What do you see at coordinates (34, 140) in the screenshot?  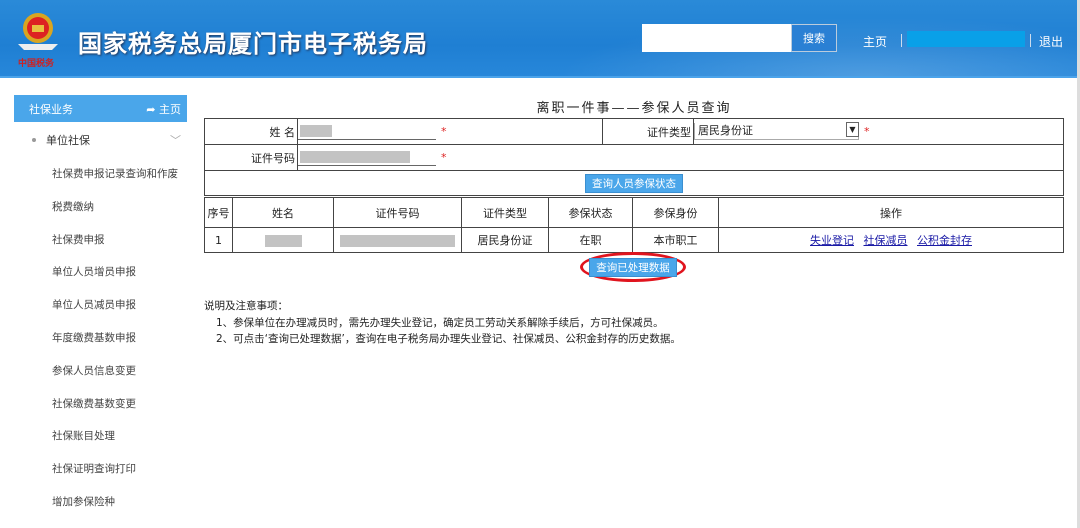 I see `bullet-icon` at bounding box center [34, 140].